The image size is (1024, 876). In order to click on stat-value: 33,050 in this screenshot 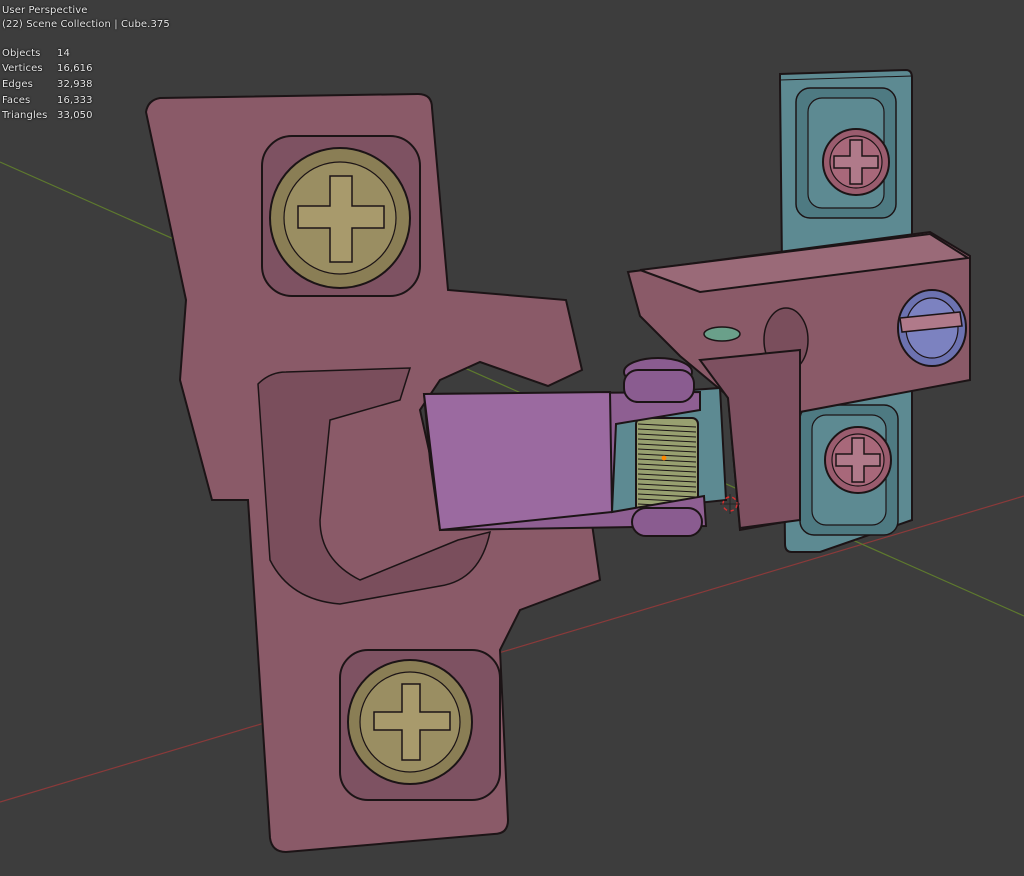, I will do `click(75, 116)`.